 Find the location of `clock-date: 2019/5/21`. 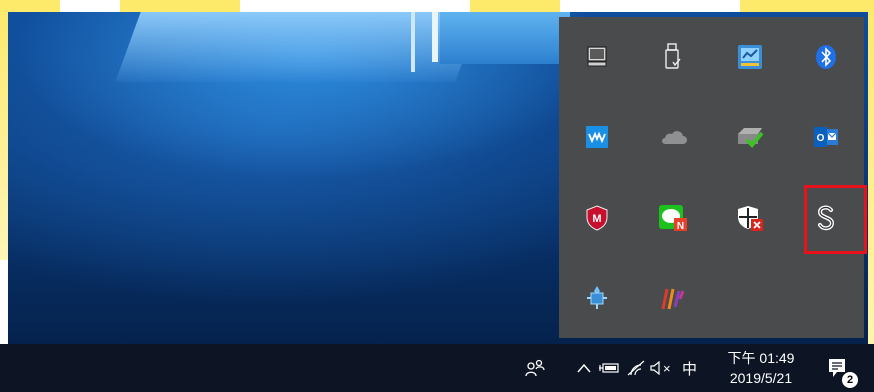

clock-date: 2019/5/21 is located at coordinates (761, 378).